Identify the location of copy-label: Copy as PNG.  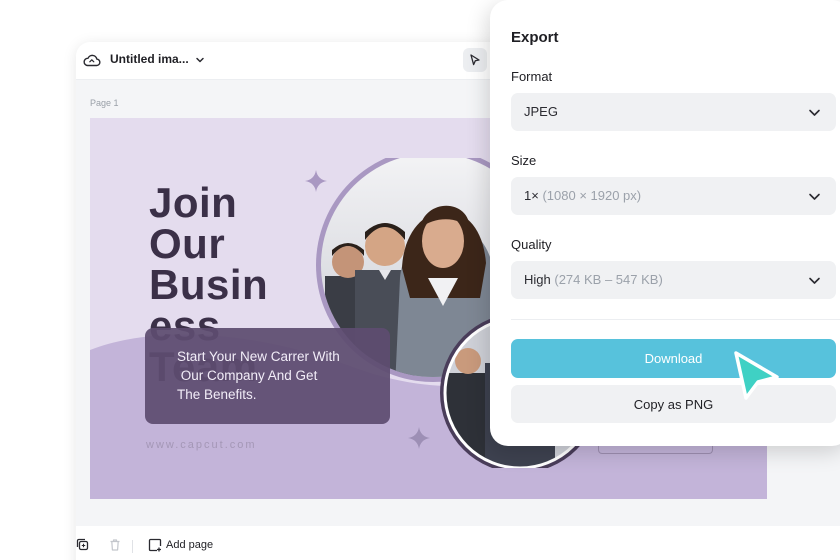
(673, 404).